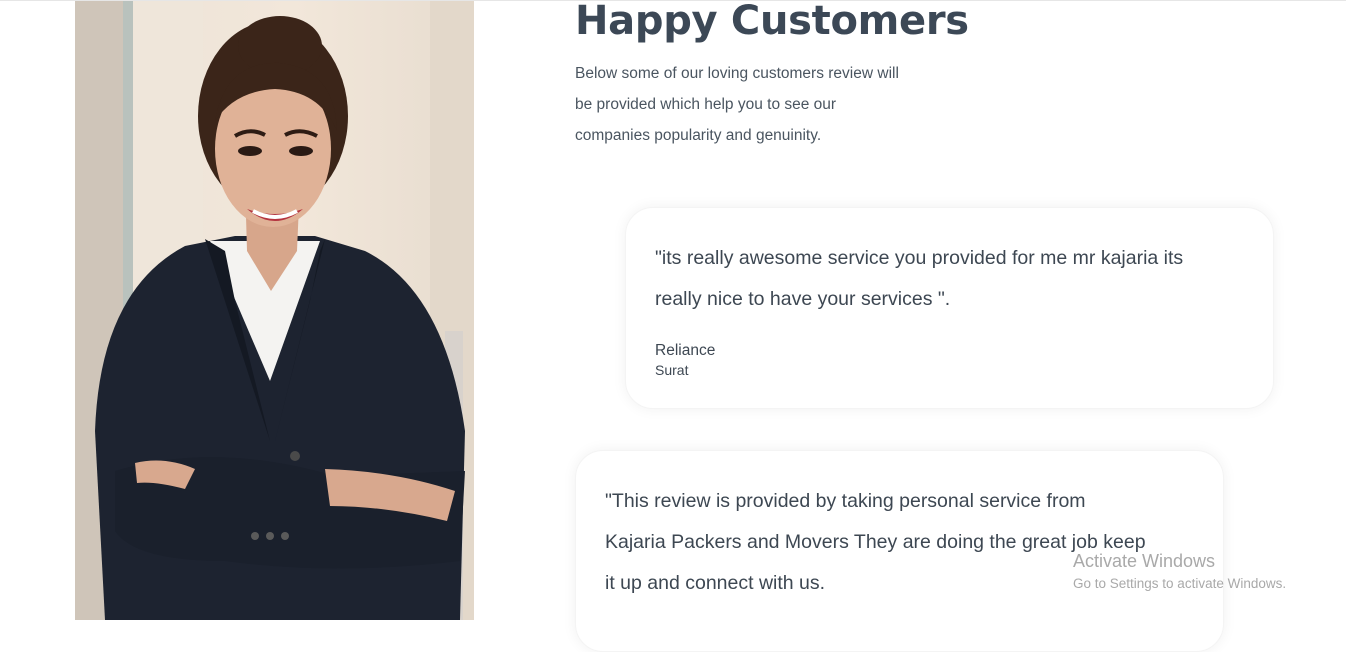 This screenshot has height=652, width=1346. I want to click on watermark-subtitle: Go to Settings to activate Windows., so click(1180, 583).